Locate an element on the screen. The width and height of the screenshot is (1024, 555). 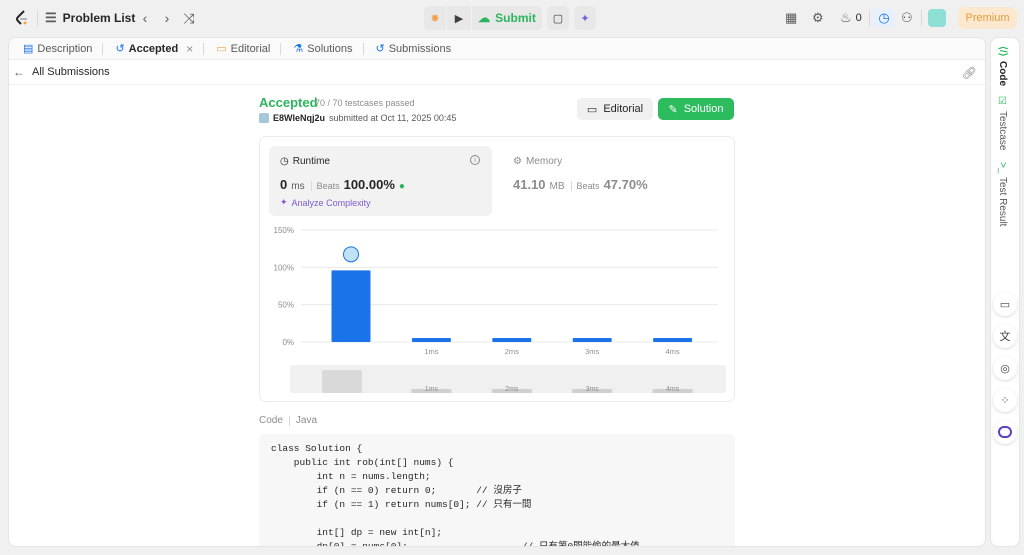
overview-tick-label: 1ms is located at coordinates (432, 389).